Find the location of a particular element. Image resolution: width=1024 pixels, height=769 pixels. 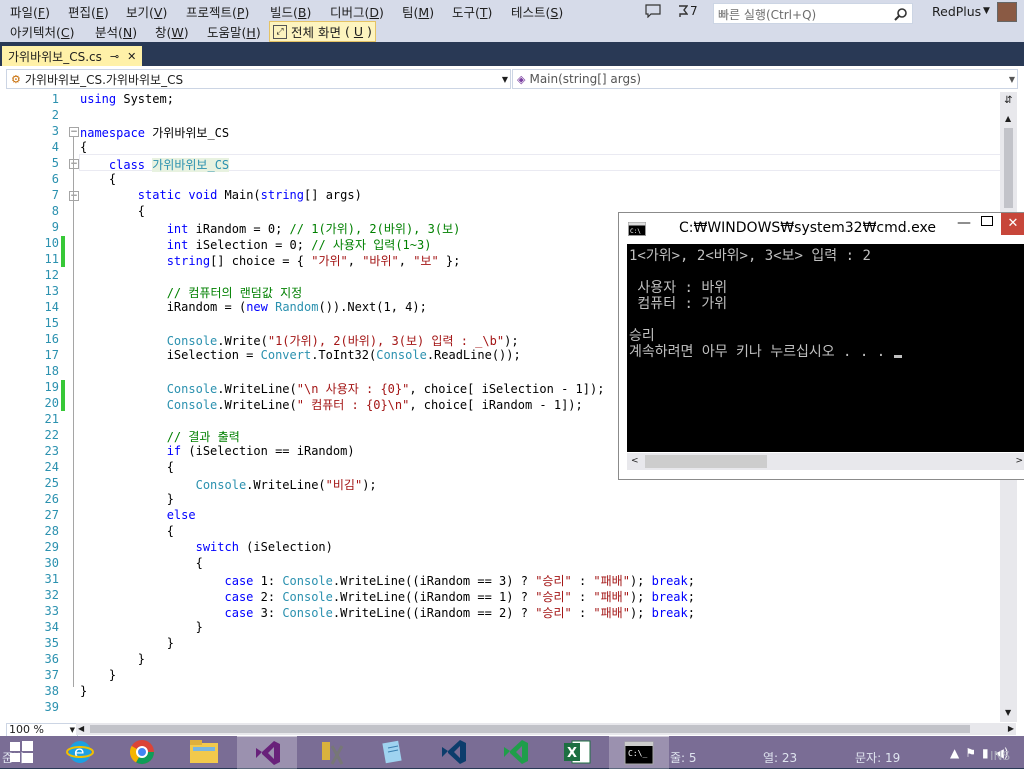

fullscreen-button: ⤢ 전체 화면(U) is located at coordinates (322, 31).